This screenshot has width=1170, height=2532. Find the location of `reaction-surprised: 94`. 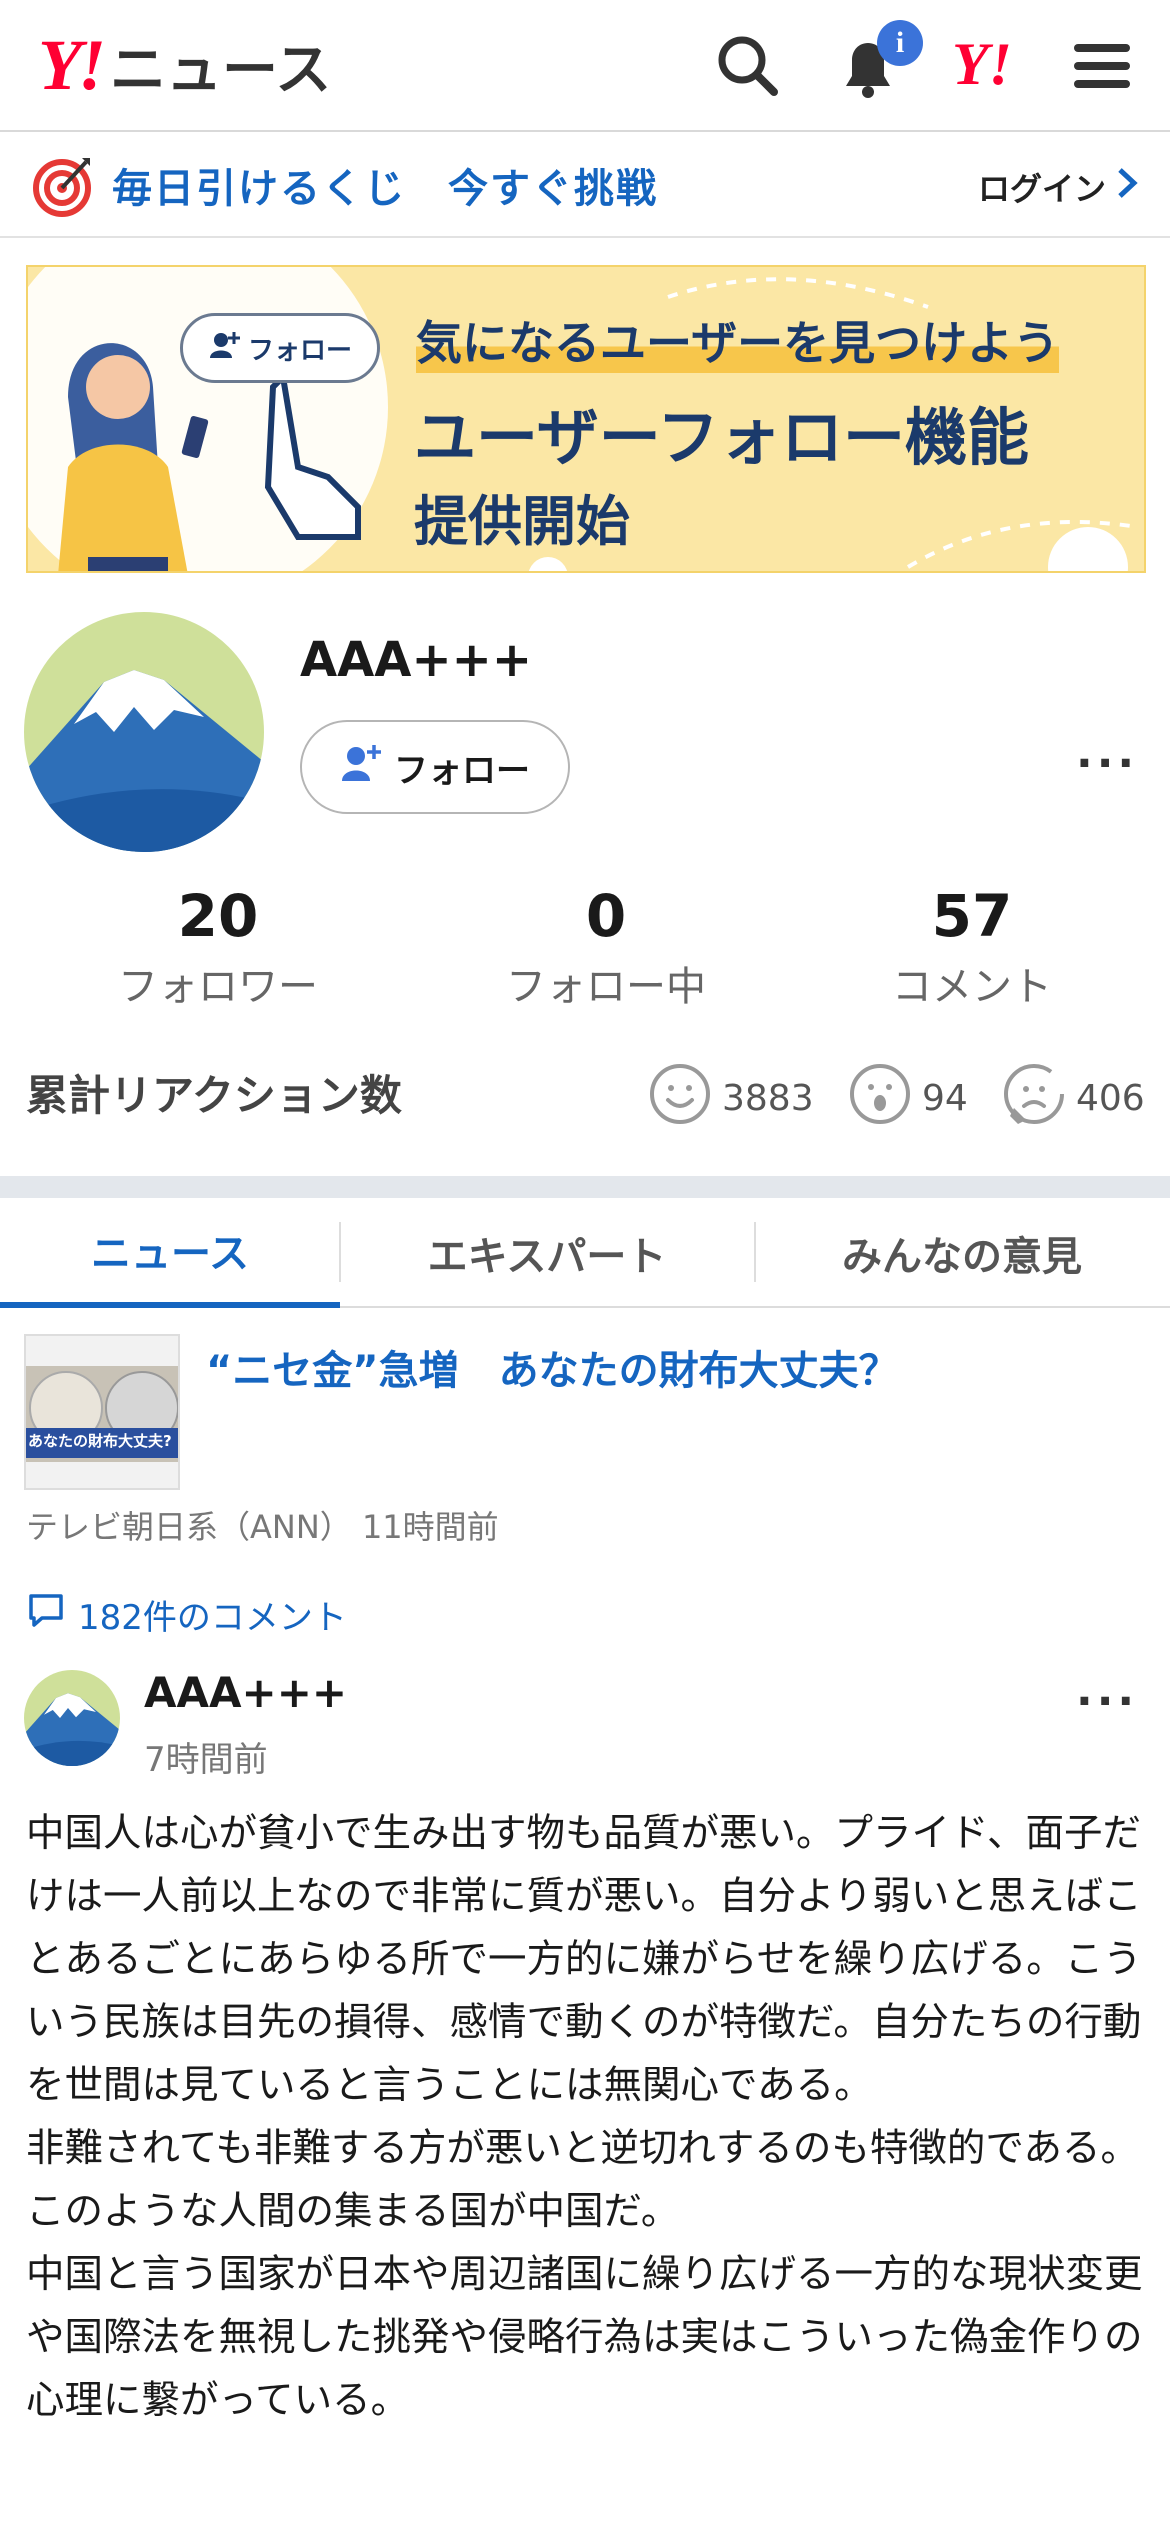

reaction-surprised: 94 is located at coordinates (908, 1098).